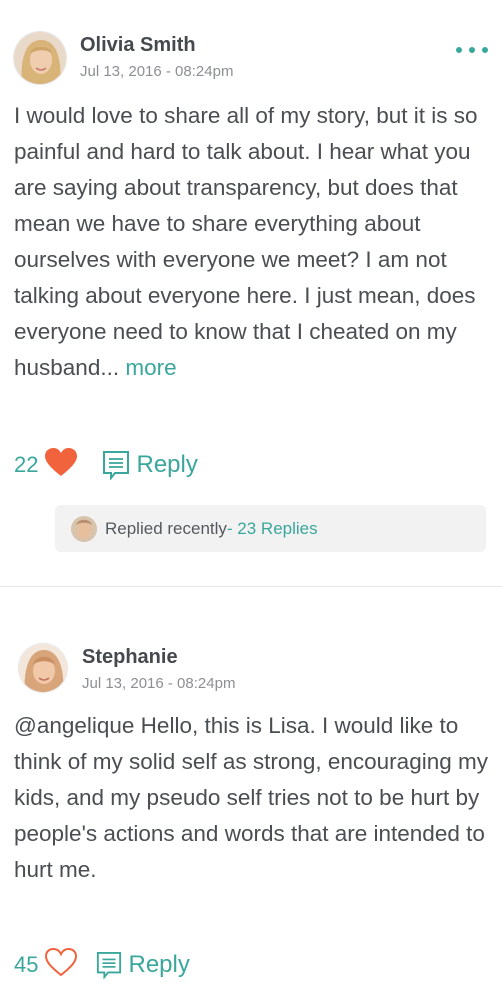 The height and width of the screenshot is (996, 502). What do you see at coordinates (472, 50) in the screenshot?
I see `more-options-icon` at bounding box center [472, 50].